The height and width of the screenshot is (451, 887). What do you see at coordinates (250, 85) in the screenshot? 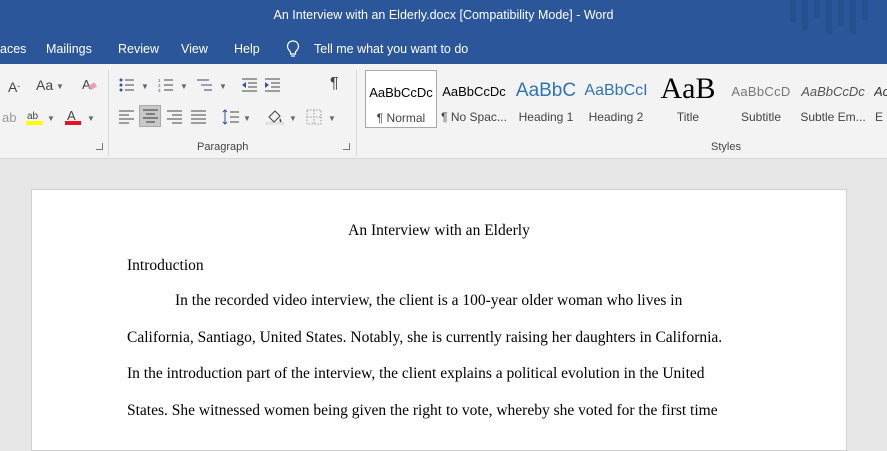
I see `decrease-indent-icon` at bounding box center [250, 85].